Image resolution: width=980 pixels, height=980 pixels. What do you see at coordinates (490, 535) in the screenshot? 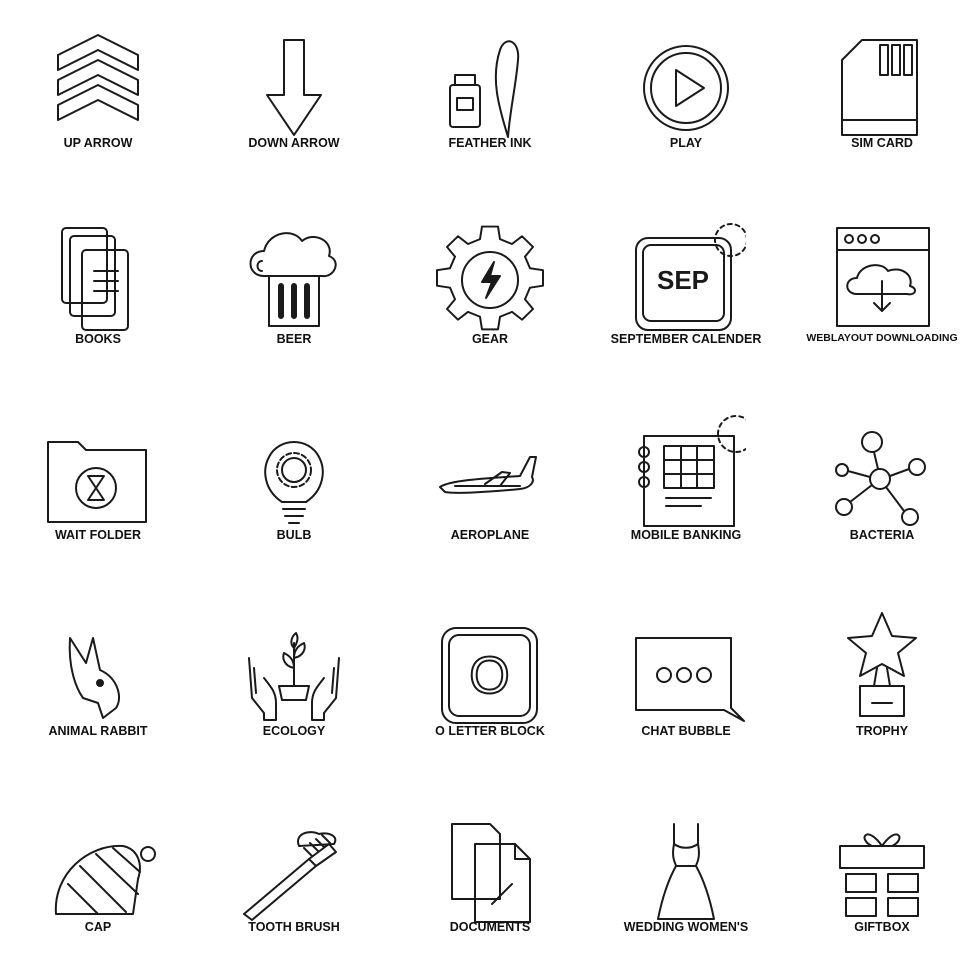
I see `icon-label: AEROPLANE` at bounding box center [490, 535].